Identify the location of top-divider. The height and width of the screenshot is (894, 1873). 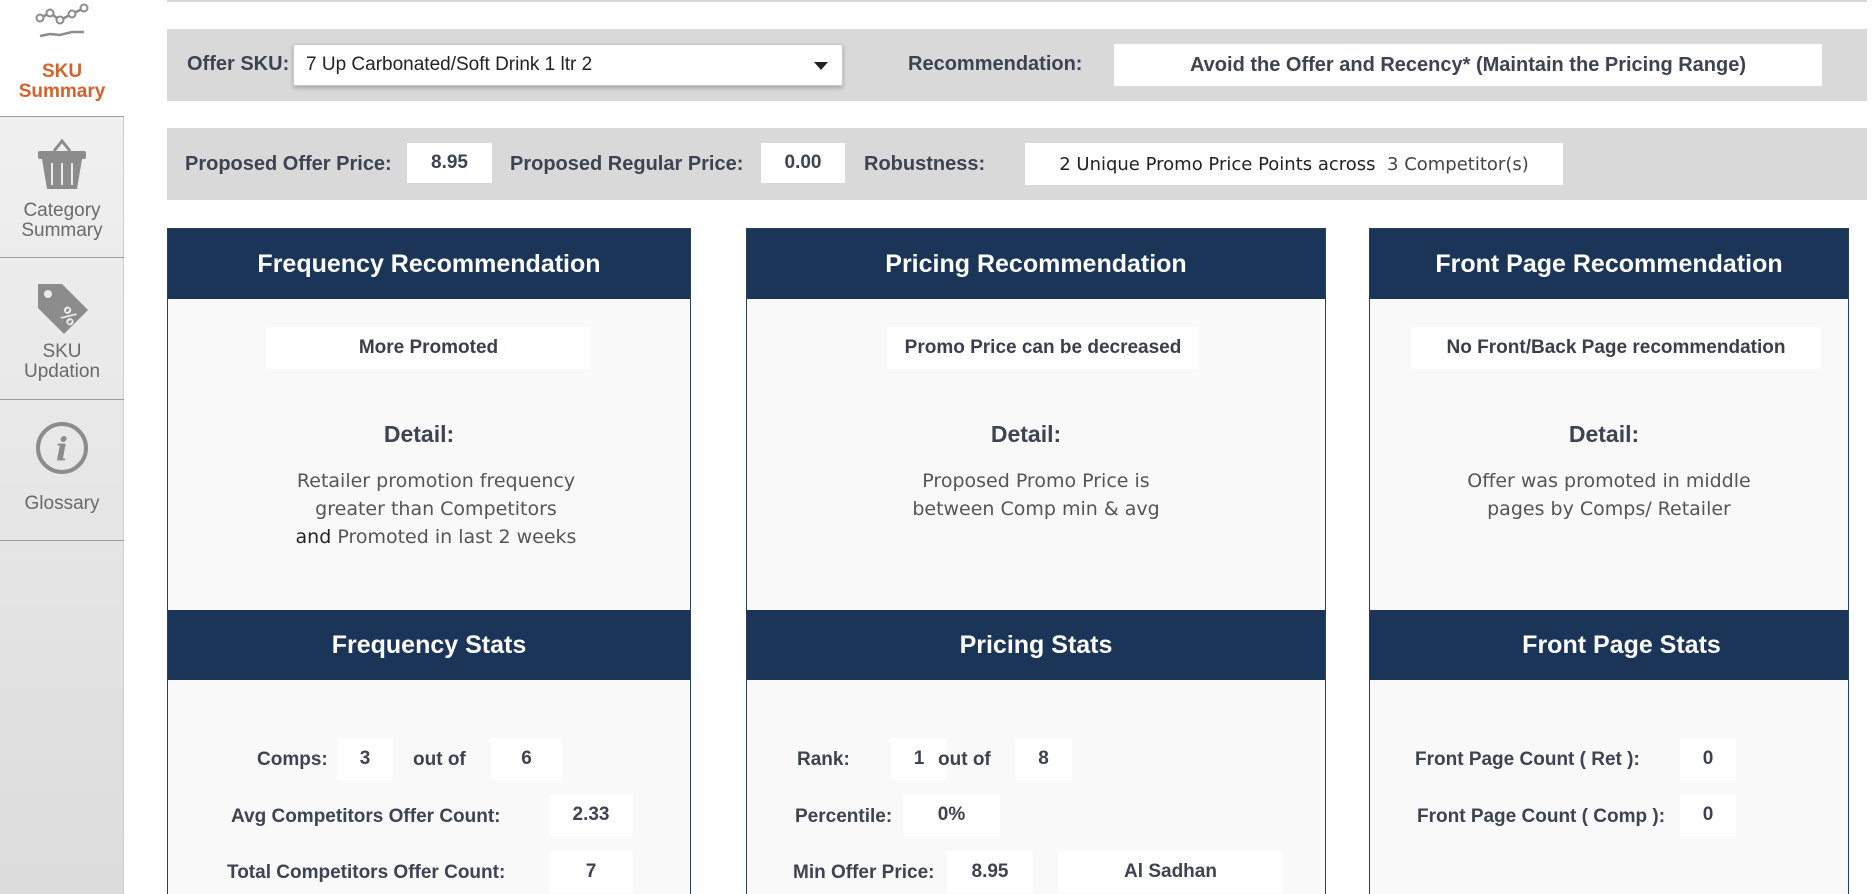
(1017, 1).